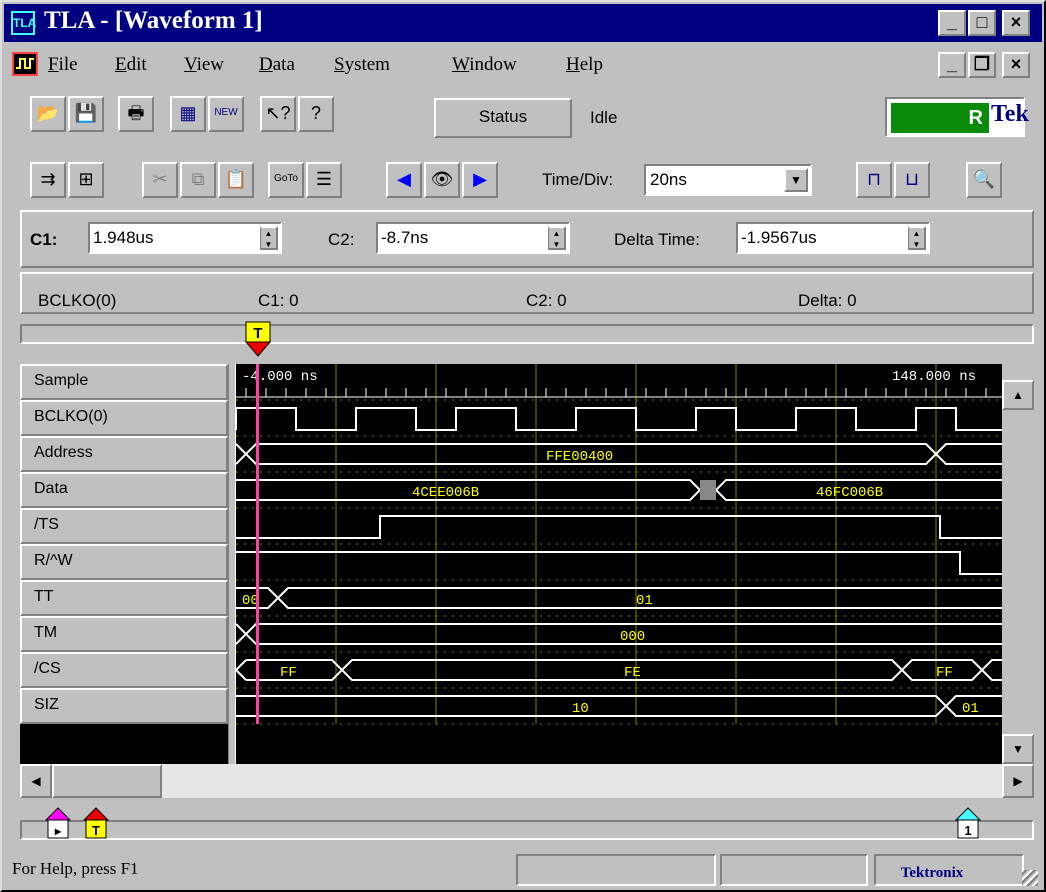 The height and width of the screenshot is (892, 1046). I want to click on delta-time-field: -1.9567us ▲ ▼, so click(833, 238).